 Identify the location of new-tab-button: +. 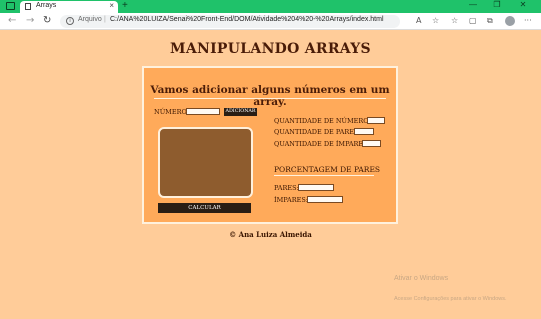
(125, 5).